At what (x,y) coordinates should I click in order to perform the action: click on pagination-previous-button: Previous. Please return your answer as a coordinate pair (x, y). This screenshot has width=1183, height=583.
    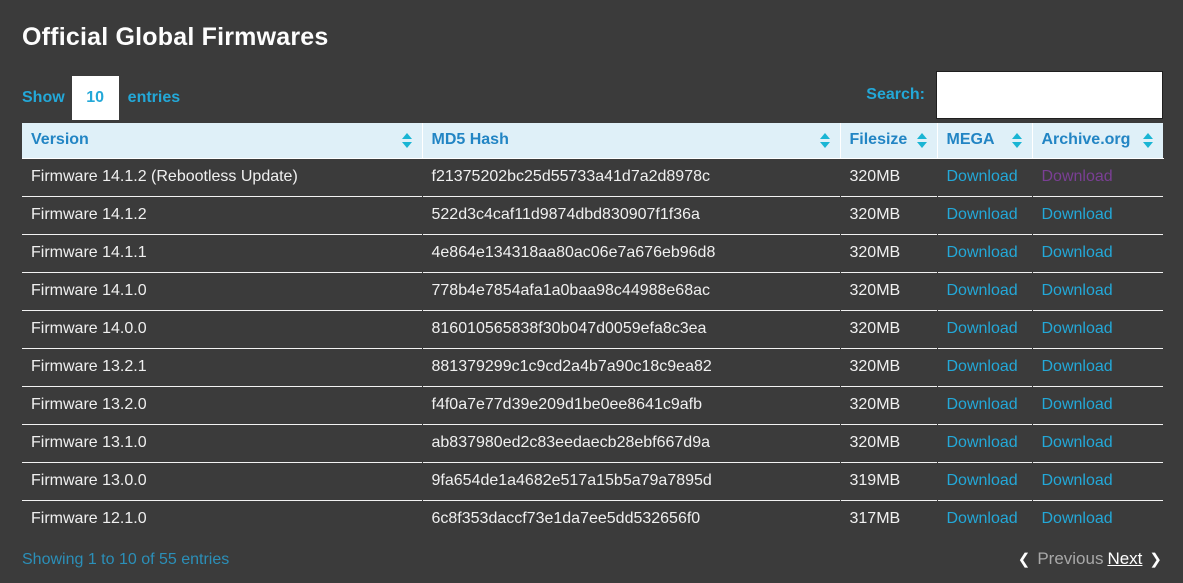
    Looking at the image, I should click on (1070, 559).